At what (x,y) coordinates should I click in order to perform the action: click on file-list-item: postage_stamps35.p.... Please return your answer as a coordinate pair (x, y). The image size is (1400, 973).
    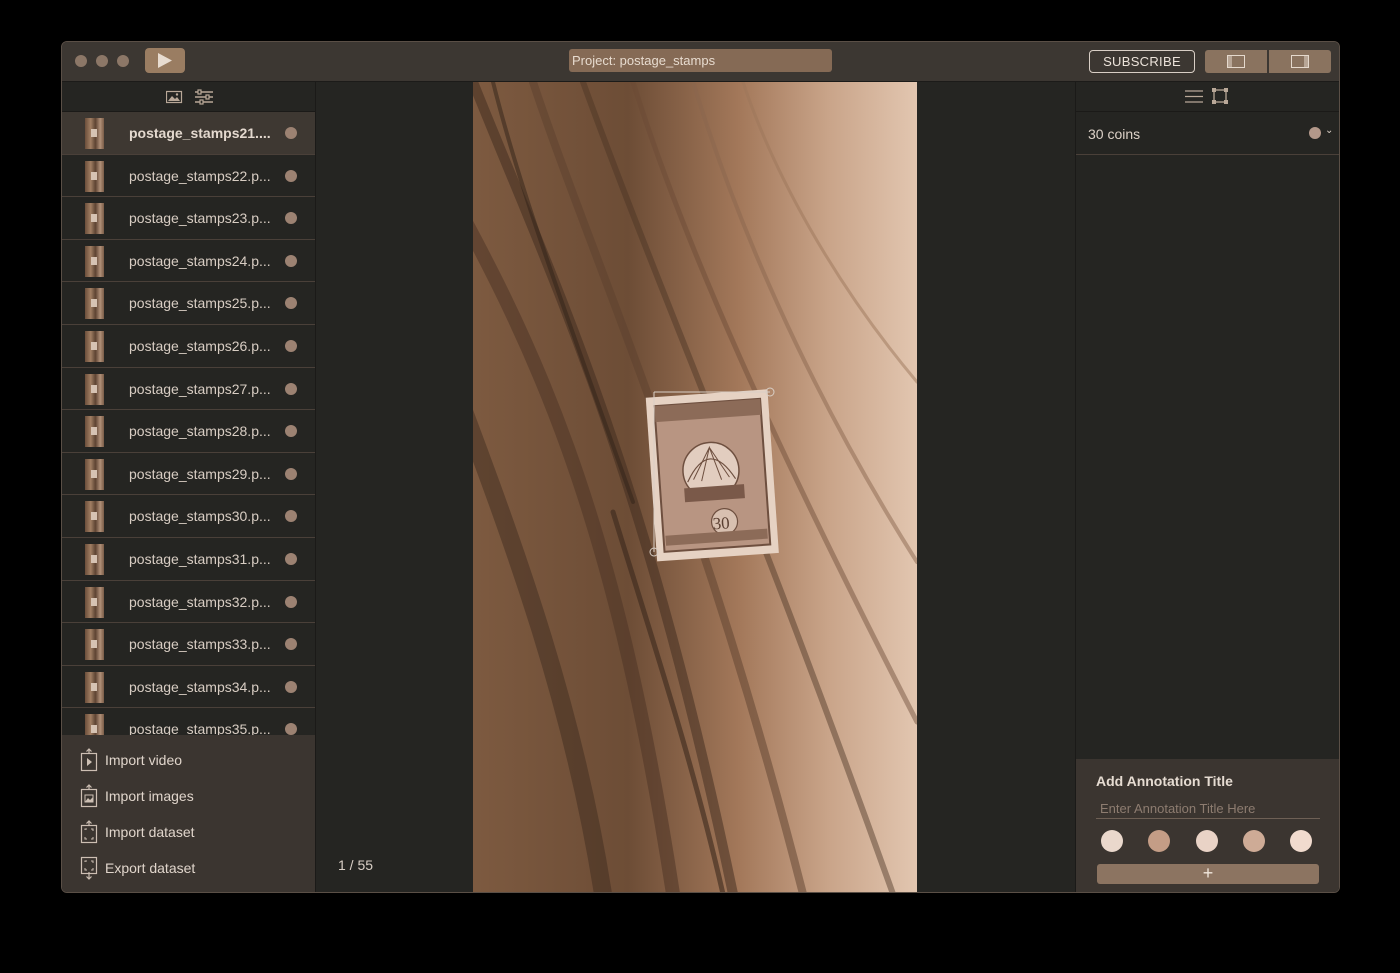
    Looking at the image, I should click on (188, 722).